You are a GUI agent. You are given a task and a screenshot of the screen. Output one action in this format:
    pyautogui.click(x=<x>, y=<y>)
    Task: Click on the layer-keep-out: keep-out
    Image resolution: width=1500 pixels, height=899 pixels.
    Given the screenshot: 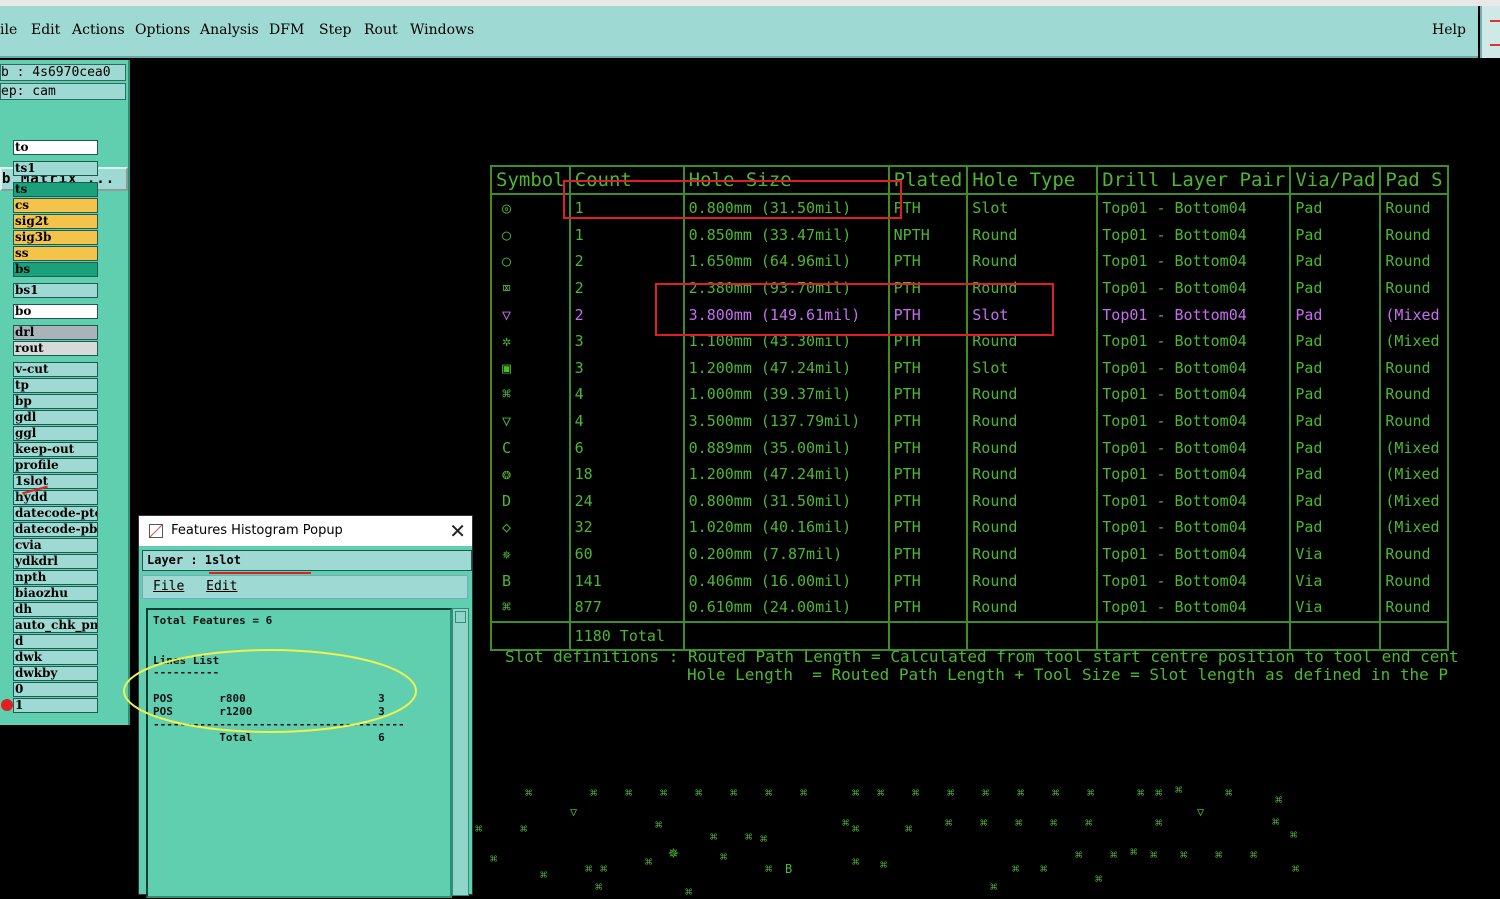 What is the action you would take?
    pyautogui.click(x=55, y=449)
    